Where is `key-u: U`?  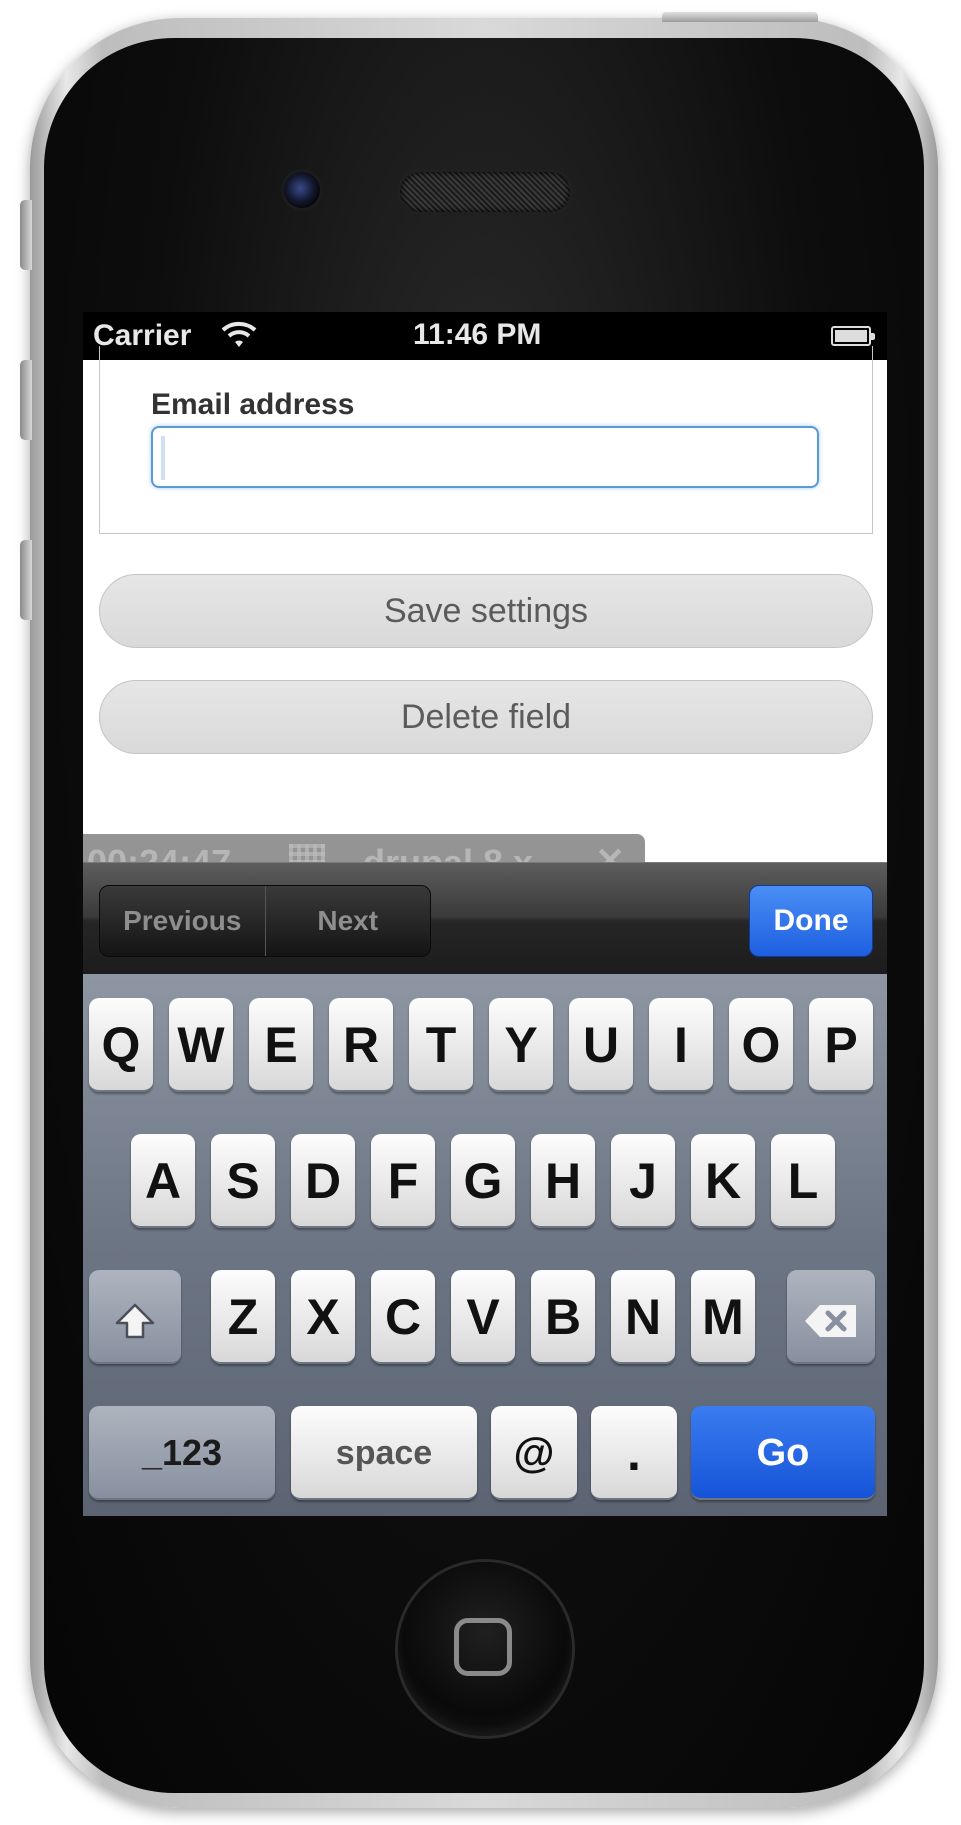 key-u: U is located at coordinates (601, 1045).